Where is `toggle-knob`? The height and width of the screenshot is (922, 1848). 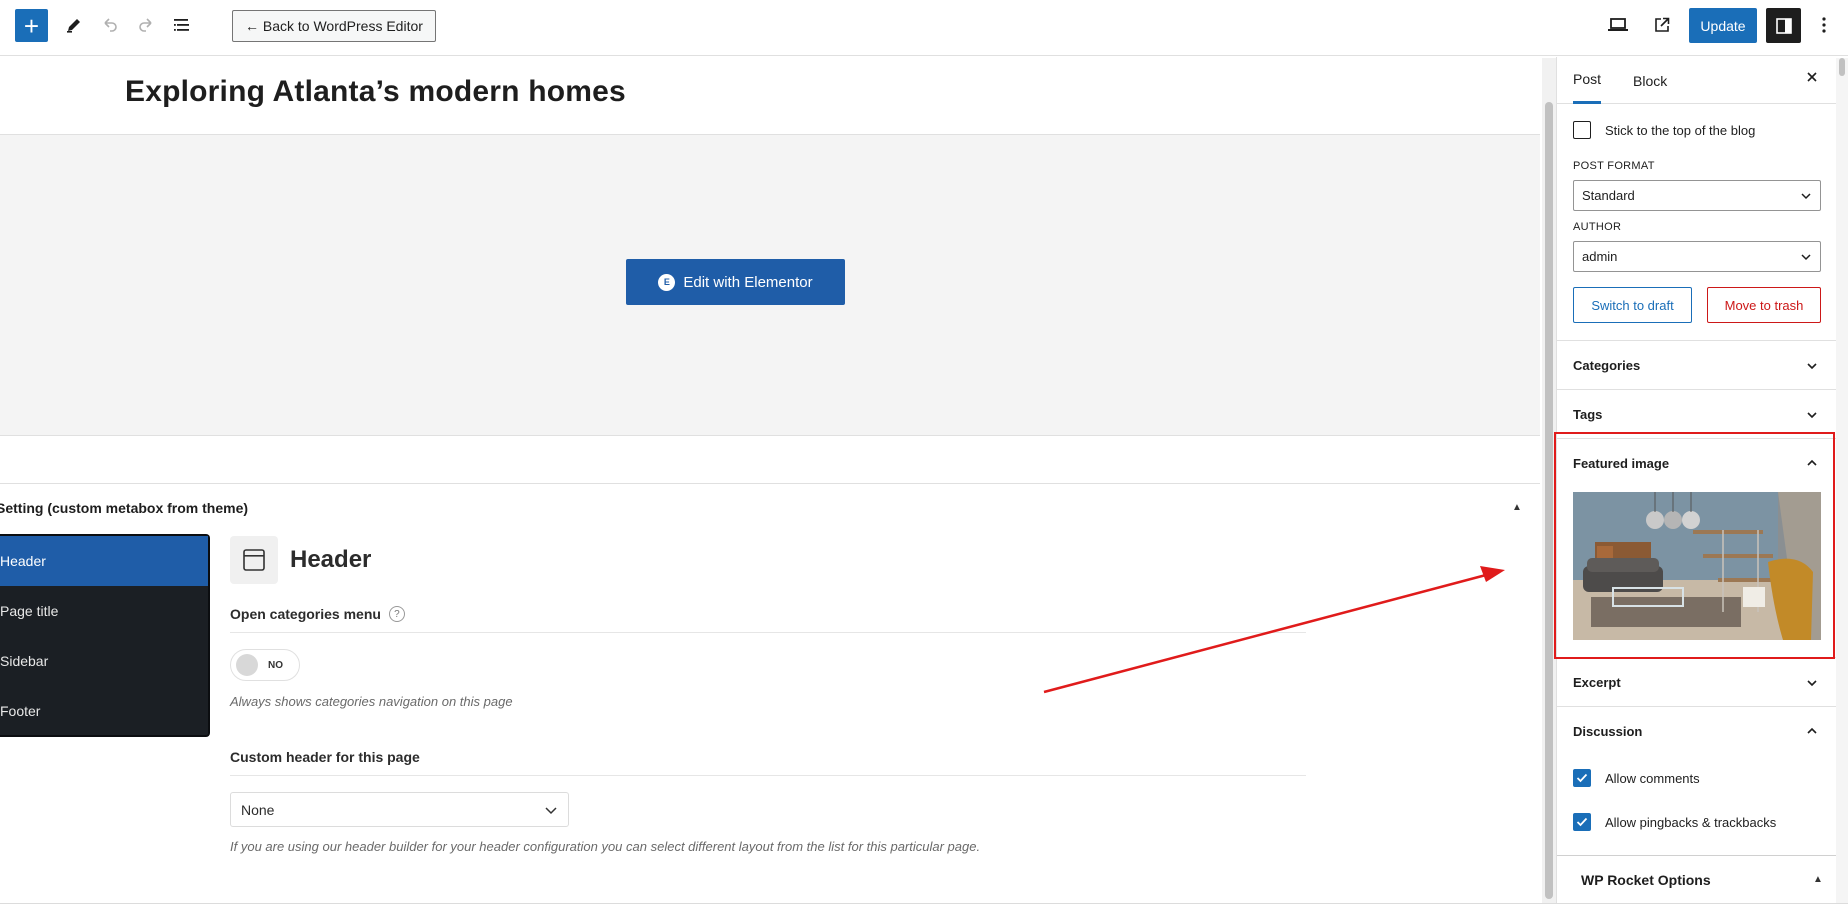
toggle-knob is located at coordinates (247, 665).